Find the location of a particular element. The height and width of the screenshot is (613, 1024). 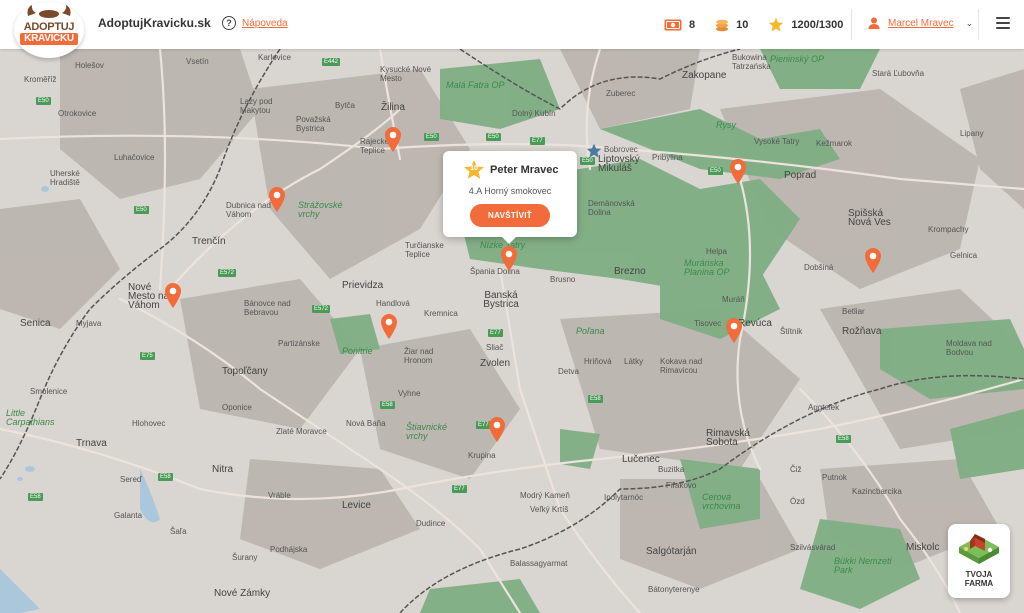

map-label: Ózd is located at coordinates (797, 501).